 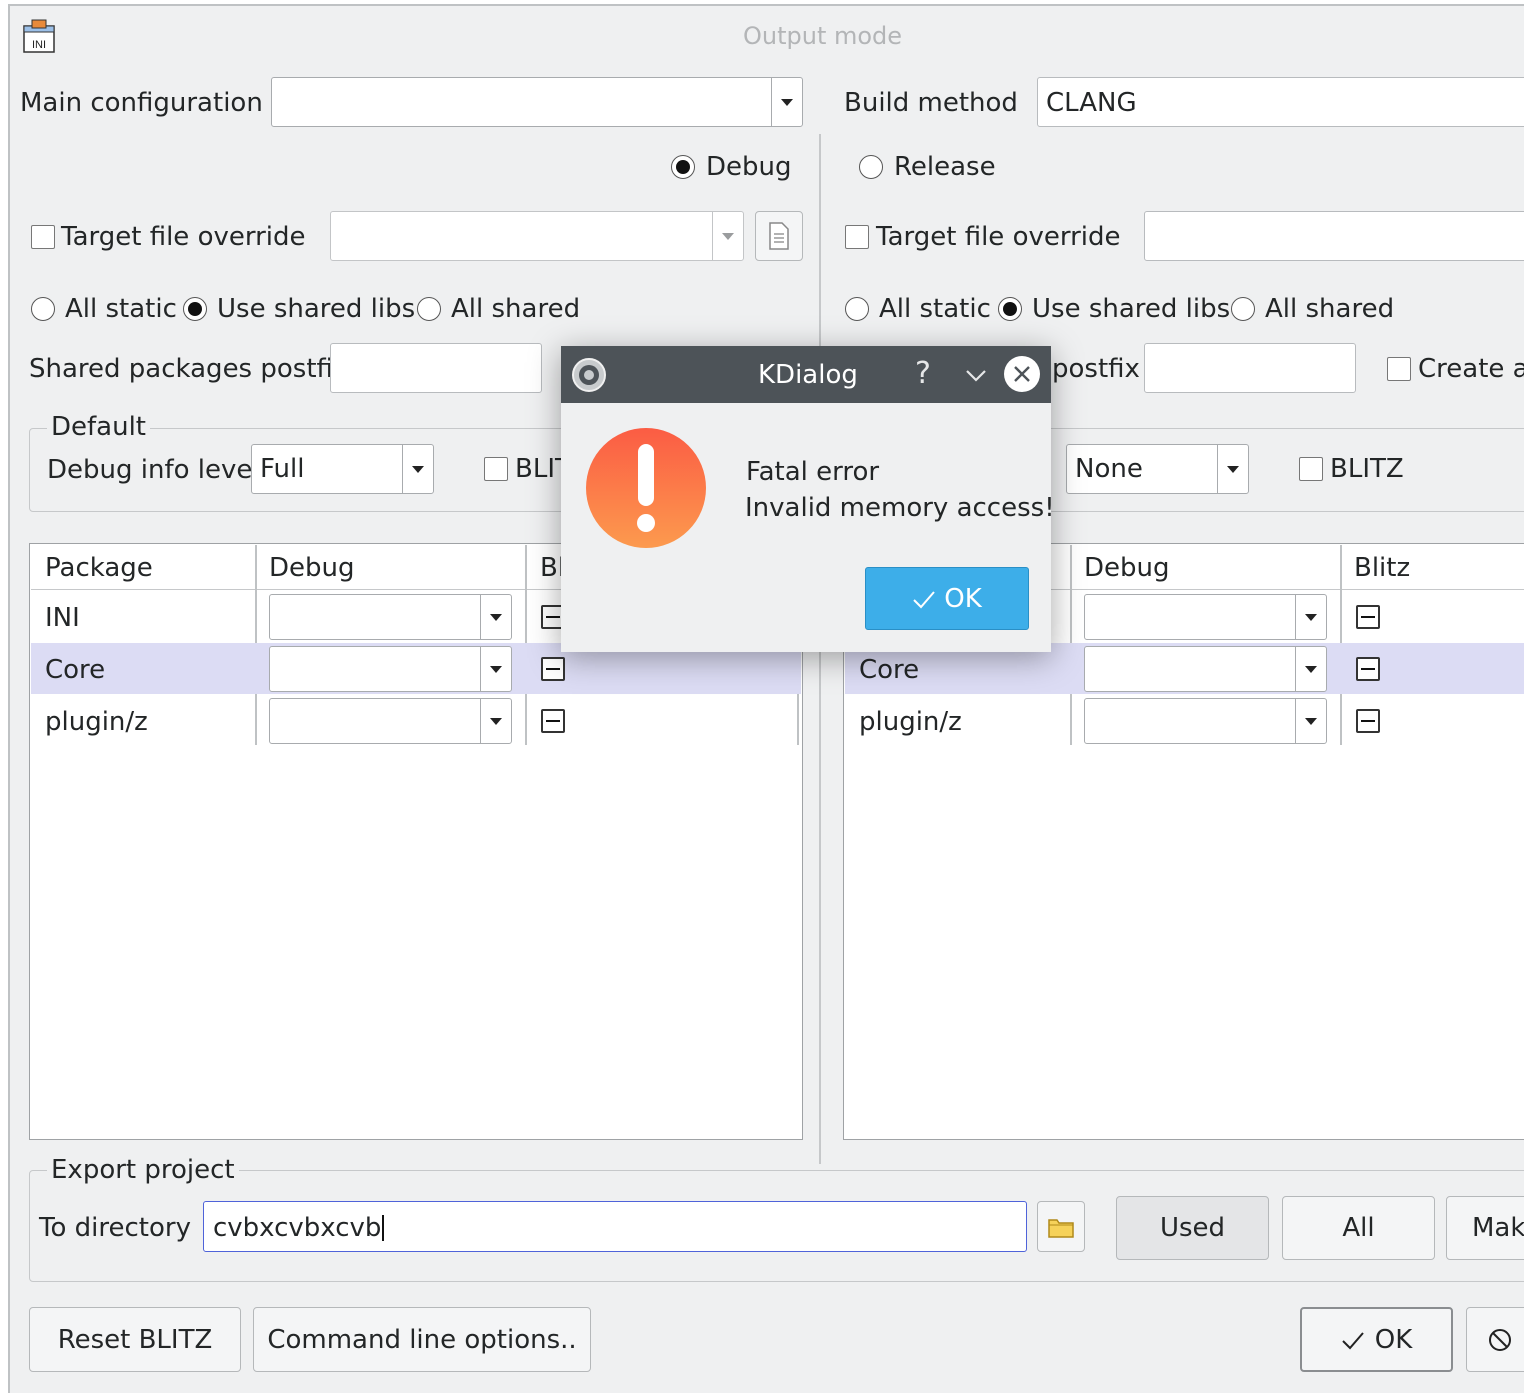 I want to click on left-all-static-label: All static, so click(x=121, y=309).